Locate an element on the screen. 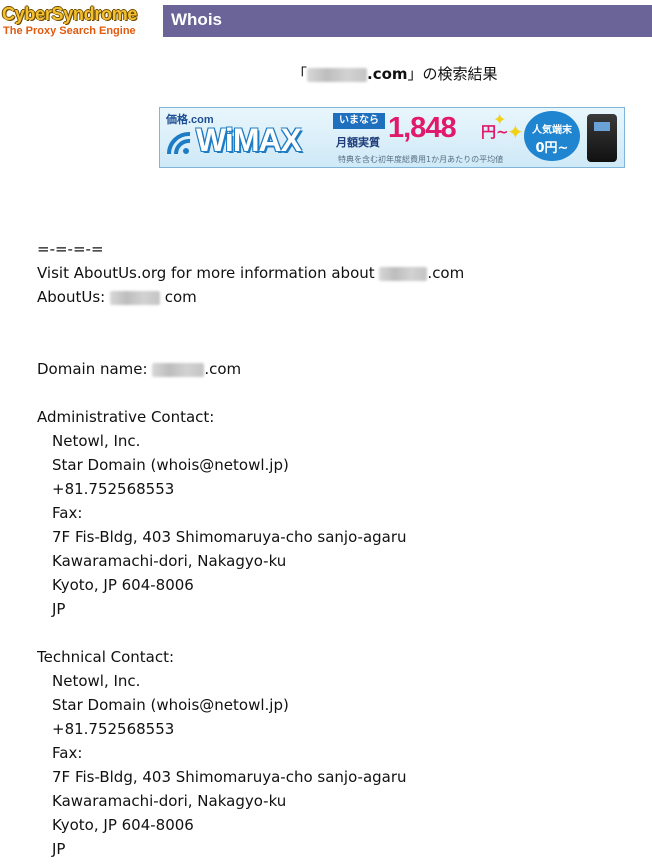  wifi-icon is located at coordinates (178, 143).